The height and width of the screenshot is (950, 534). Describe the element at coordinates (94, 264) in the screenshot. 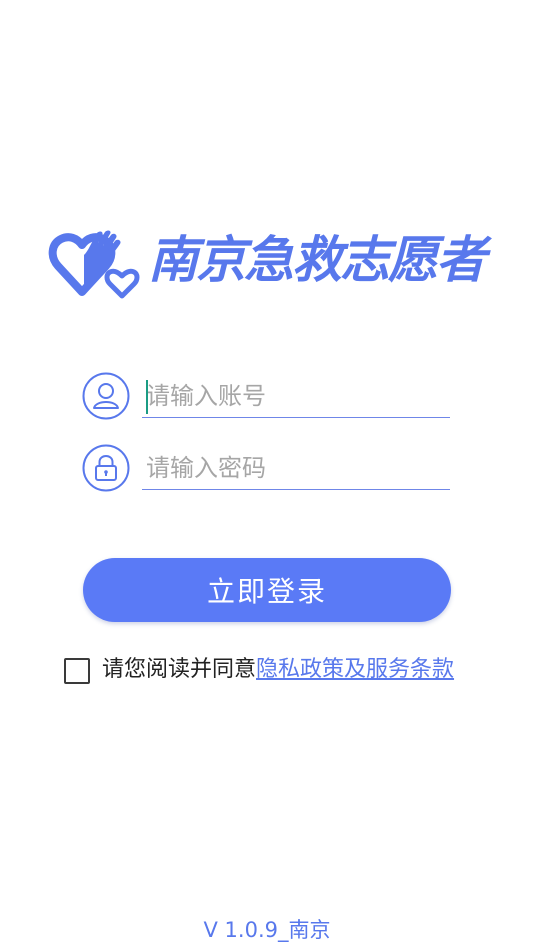

I see `heart-hand-logo-icon` at that location.